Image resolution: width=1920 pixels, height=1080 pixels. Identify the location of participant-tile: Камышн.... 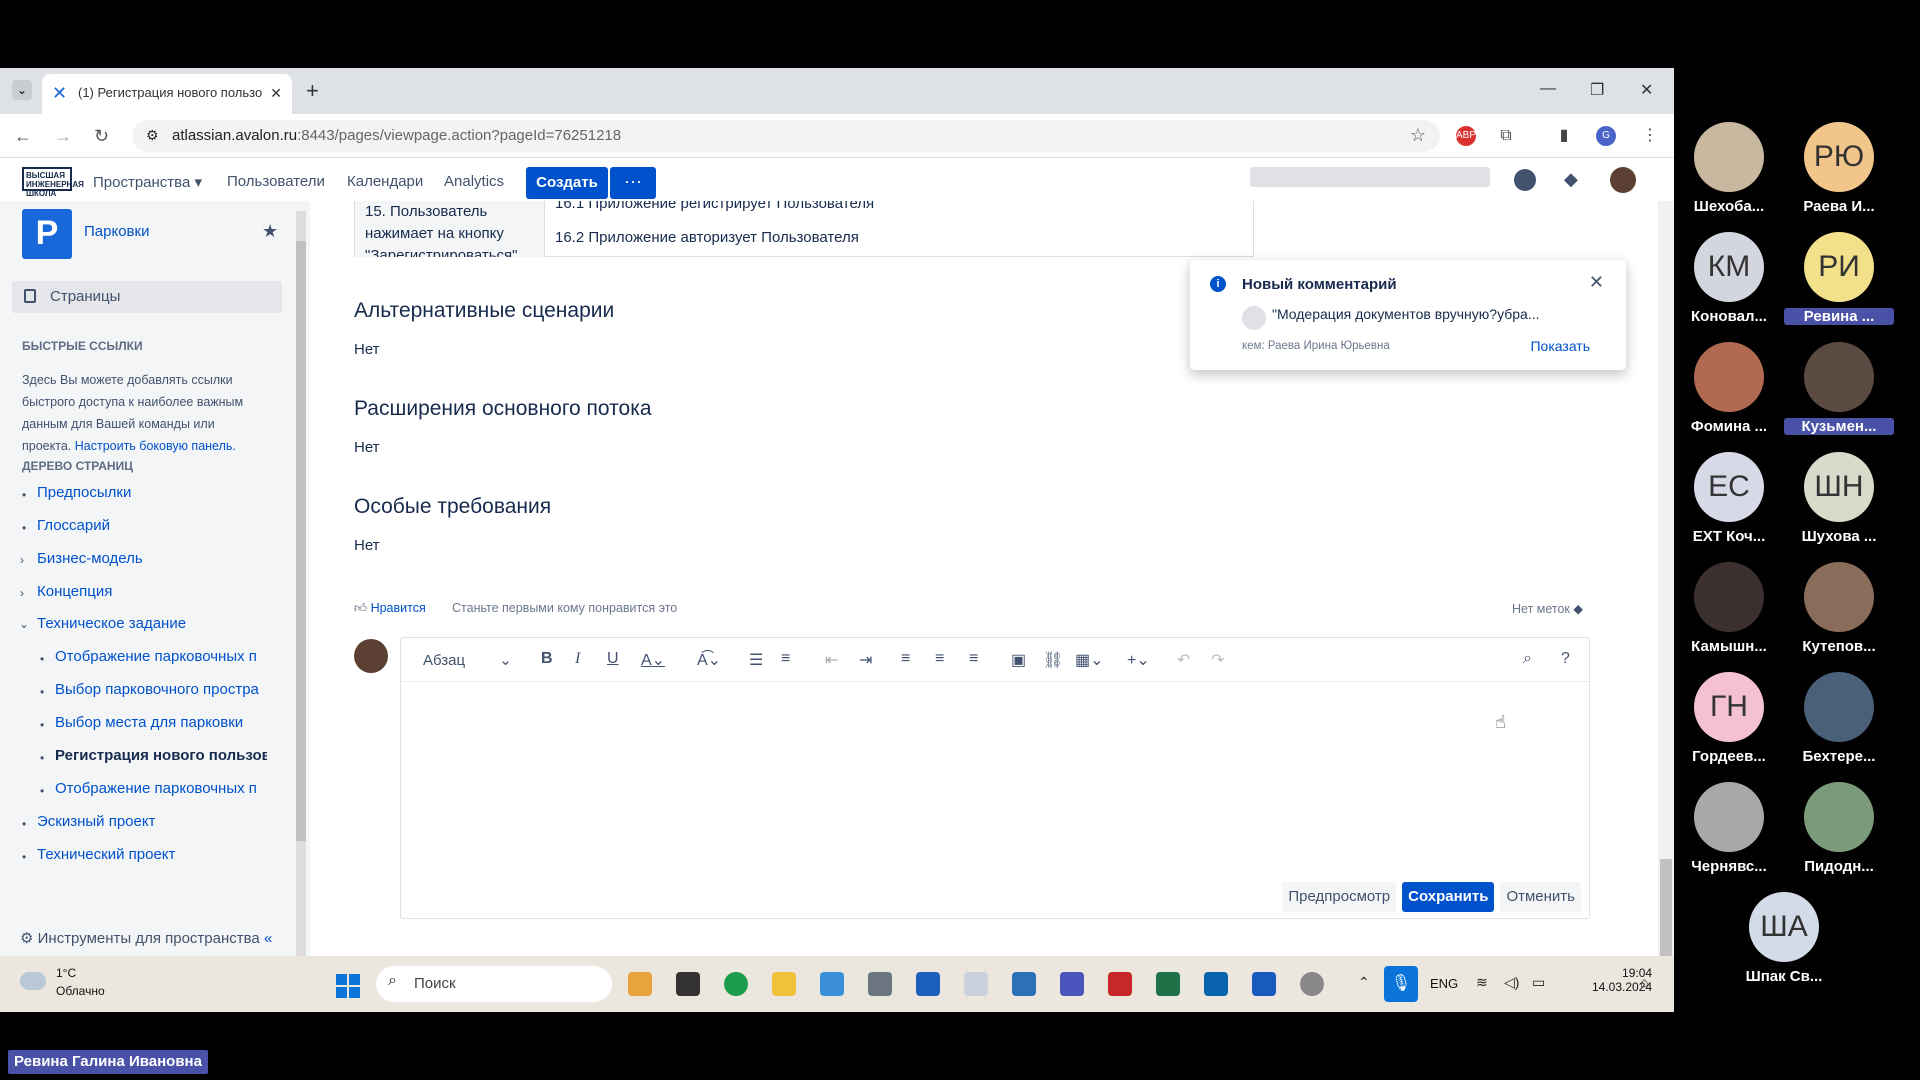
(1729, 614).